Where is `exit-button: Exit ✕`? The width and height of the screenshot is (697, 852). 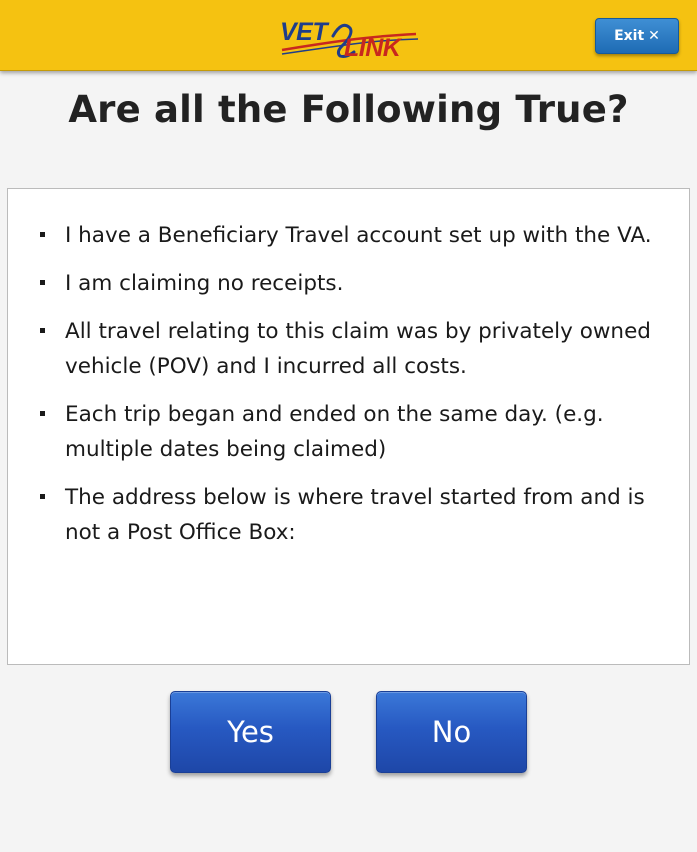 exit-button: Exit ✕ is located at coordinates (637, 36).